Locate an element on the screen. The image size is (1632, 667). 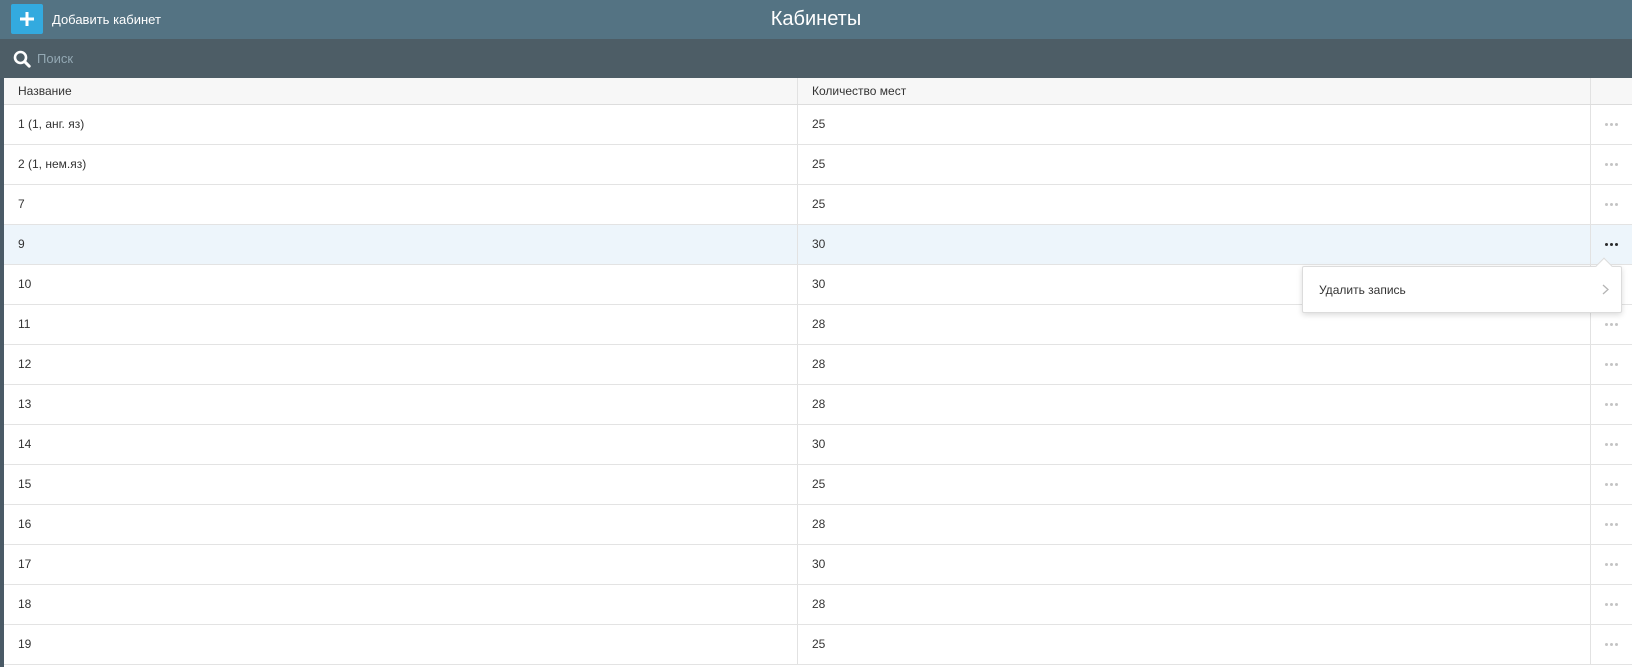
room-name-cell: 19 is located at coordinates (401, 644).